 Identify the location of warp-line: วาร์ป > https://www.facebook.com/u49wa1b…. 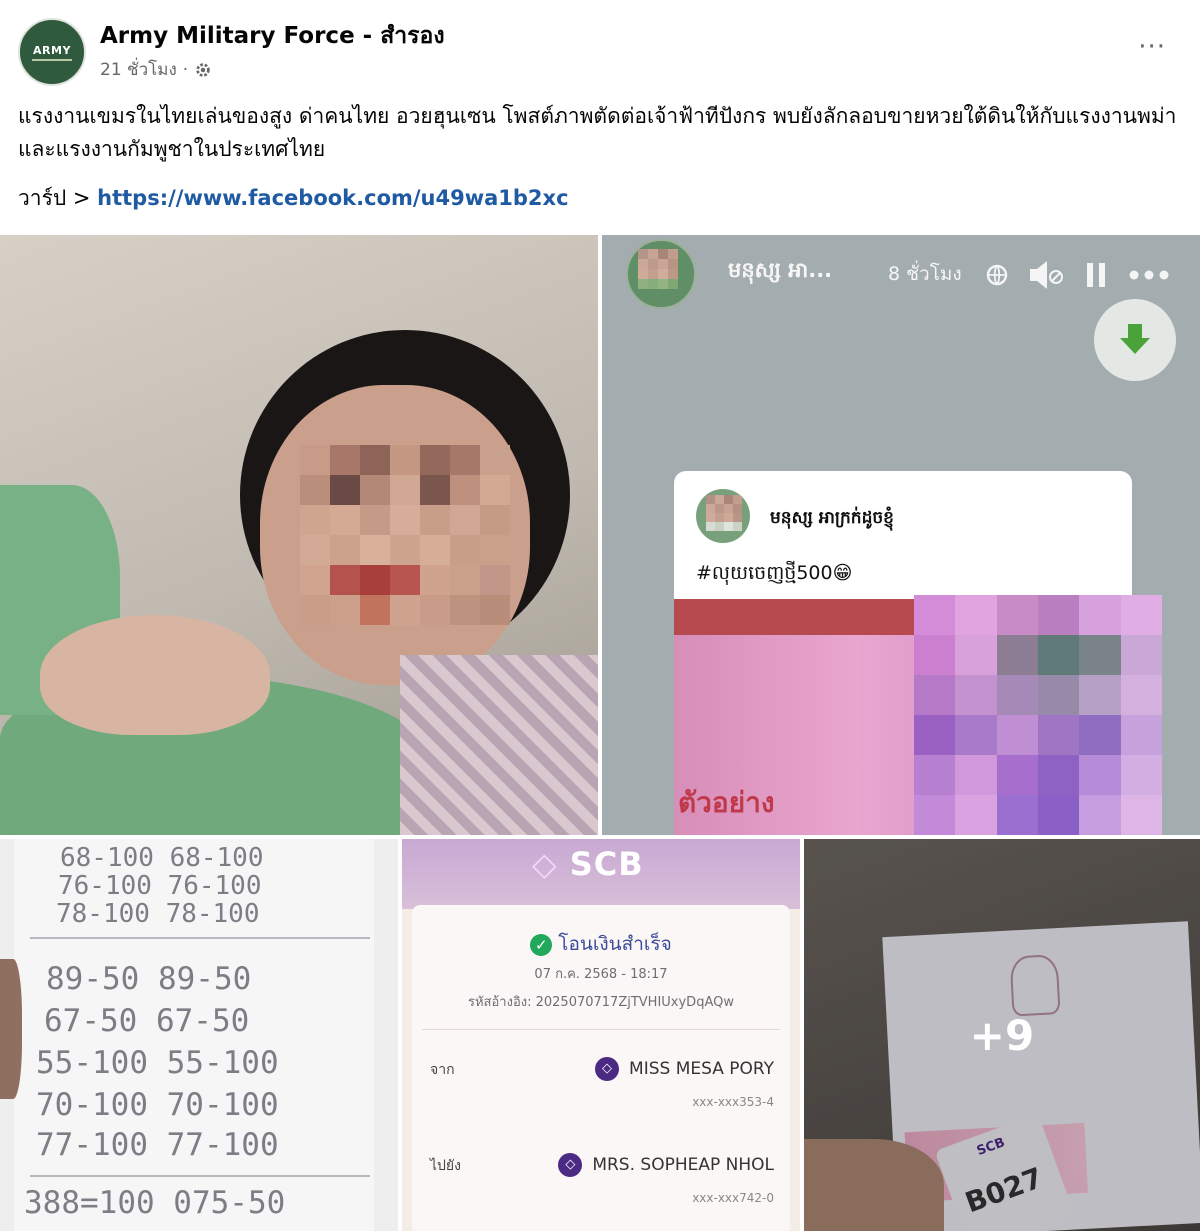
(293, 198).